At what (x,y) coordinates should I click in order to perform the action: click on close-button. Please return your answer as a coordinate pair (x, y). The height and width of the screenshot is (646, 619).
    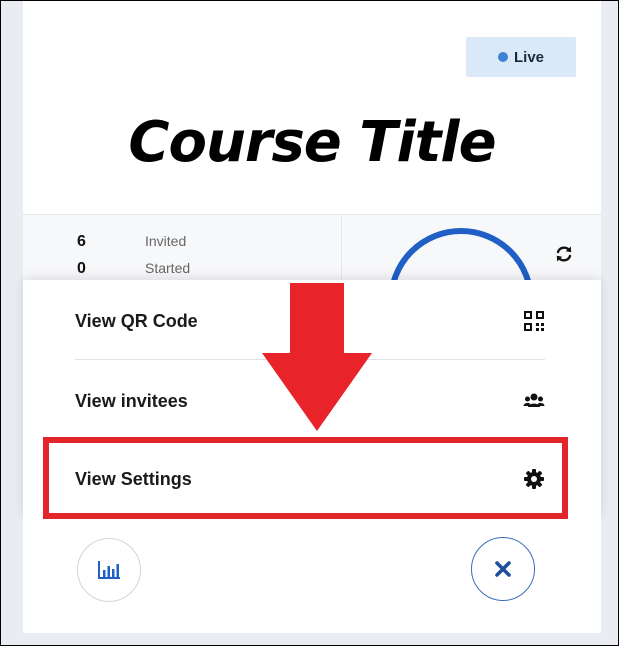
    Looking at the image, I should click on (503, 569).